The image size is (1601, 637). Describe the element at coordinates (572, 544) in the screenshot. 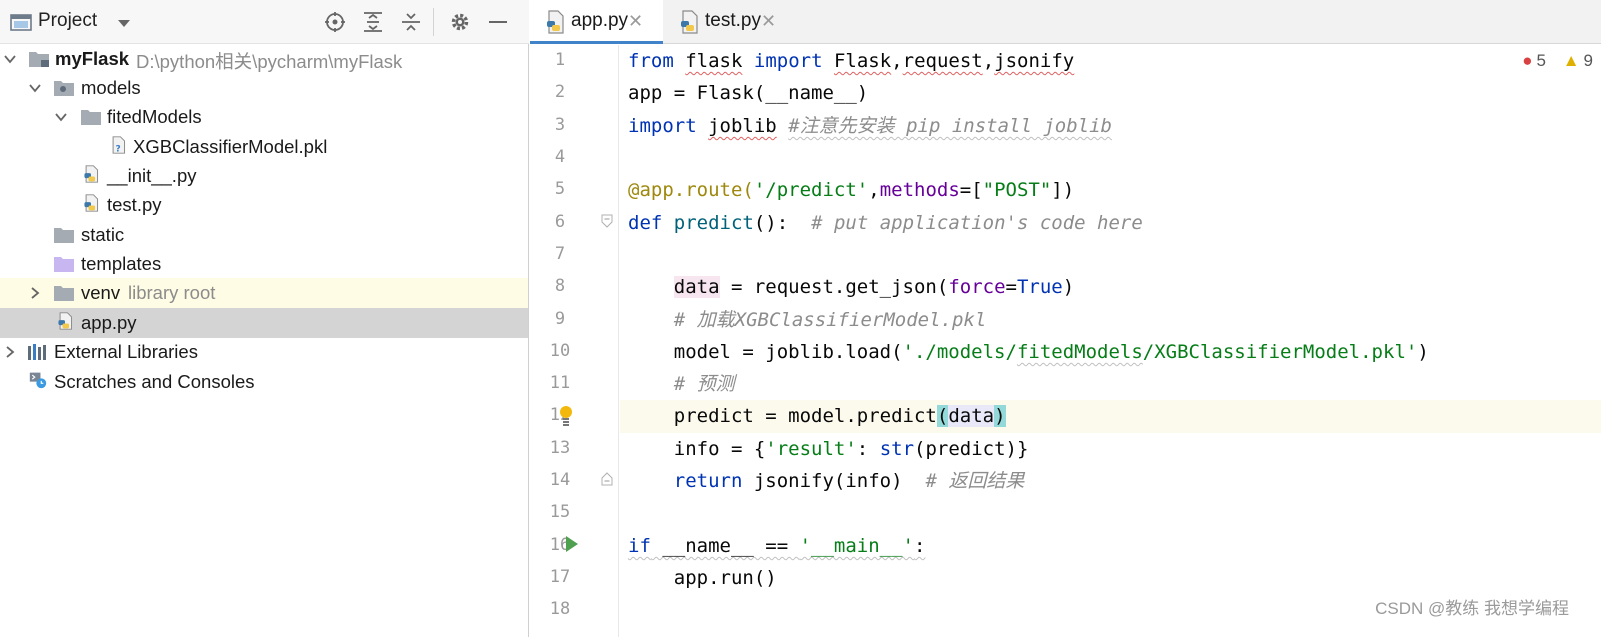

I see `run-icon` at that location.